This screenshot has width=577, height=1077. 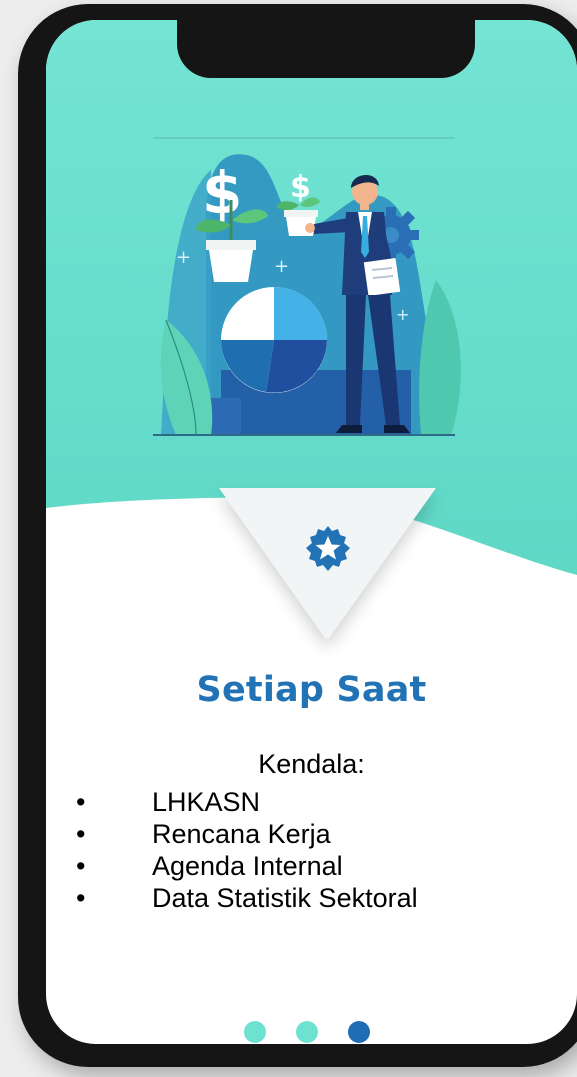 I want to click on subtitle: Kendala:, so click(x=311, y=764).